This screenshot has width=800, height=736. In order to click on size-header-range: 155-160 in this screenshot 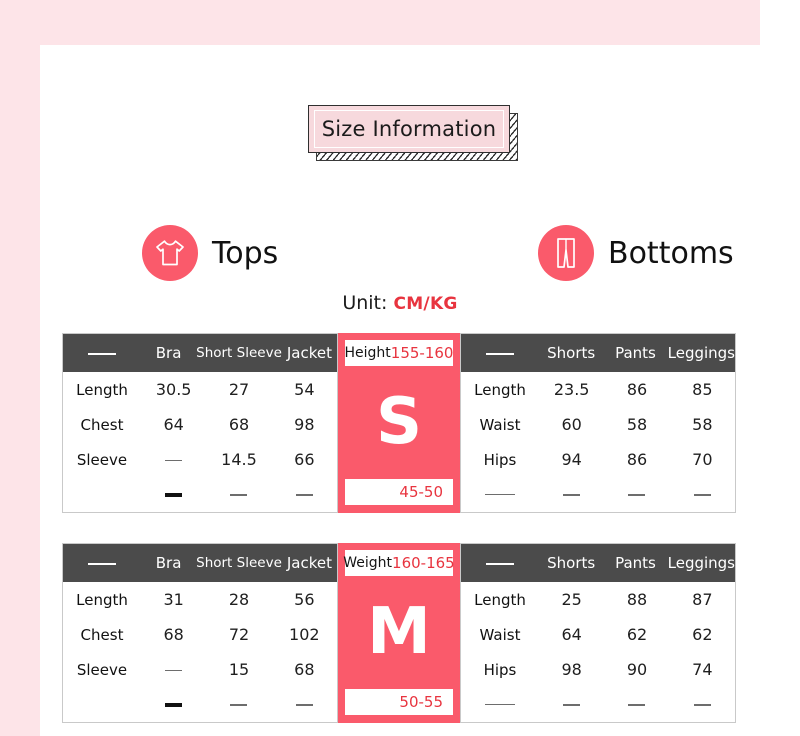, I will do `click(422, 353)`.